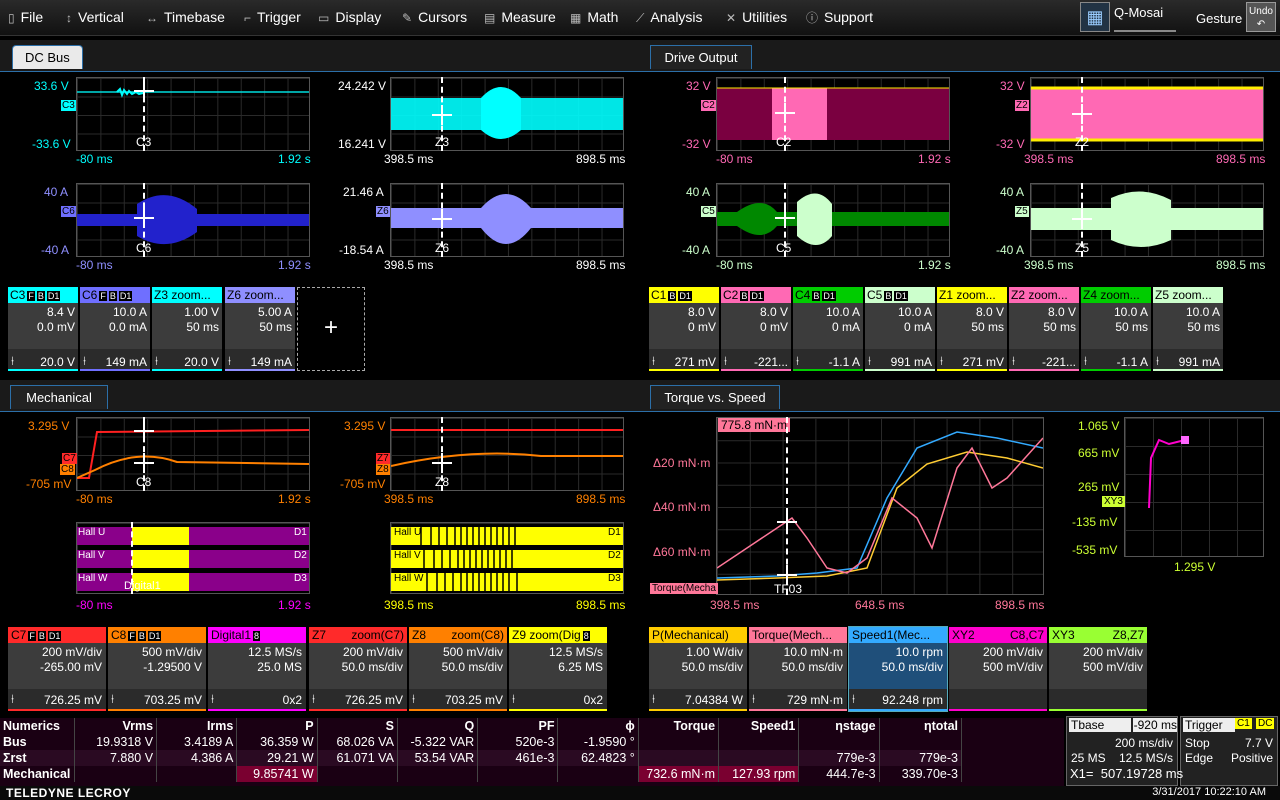 The width and height of the screenshot is (1280, 800). What do you see at coordinates (1197, 743) in the screenshot?
I see `trigger-mode: Stop` at bounding box center [1197, 743].